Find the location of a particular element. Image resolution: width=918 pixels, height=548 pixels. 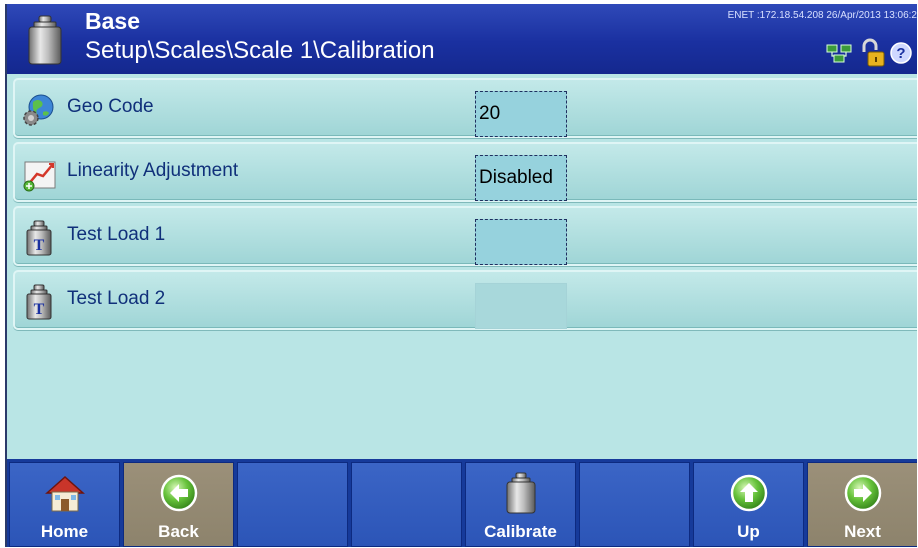

linearity-chart-icon is located at coordinates (39, 176).